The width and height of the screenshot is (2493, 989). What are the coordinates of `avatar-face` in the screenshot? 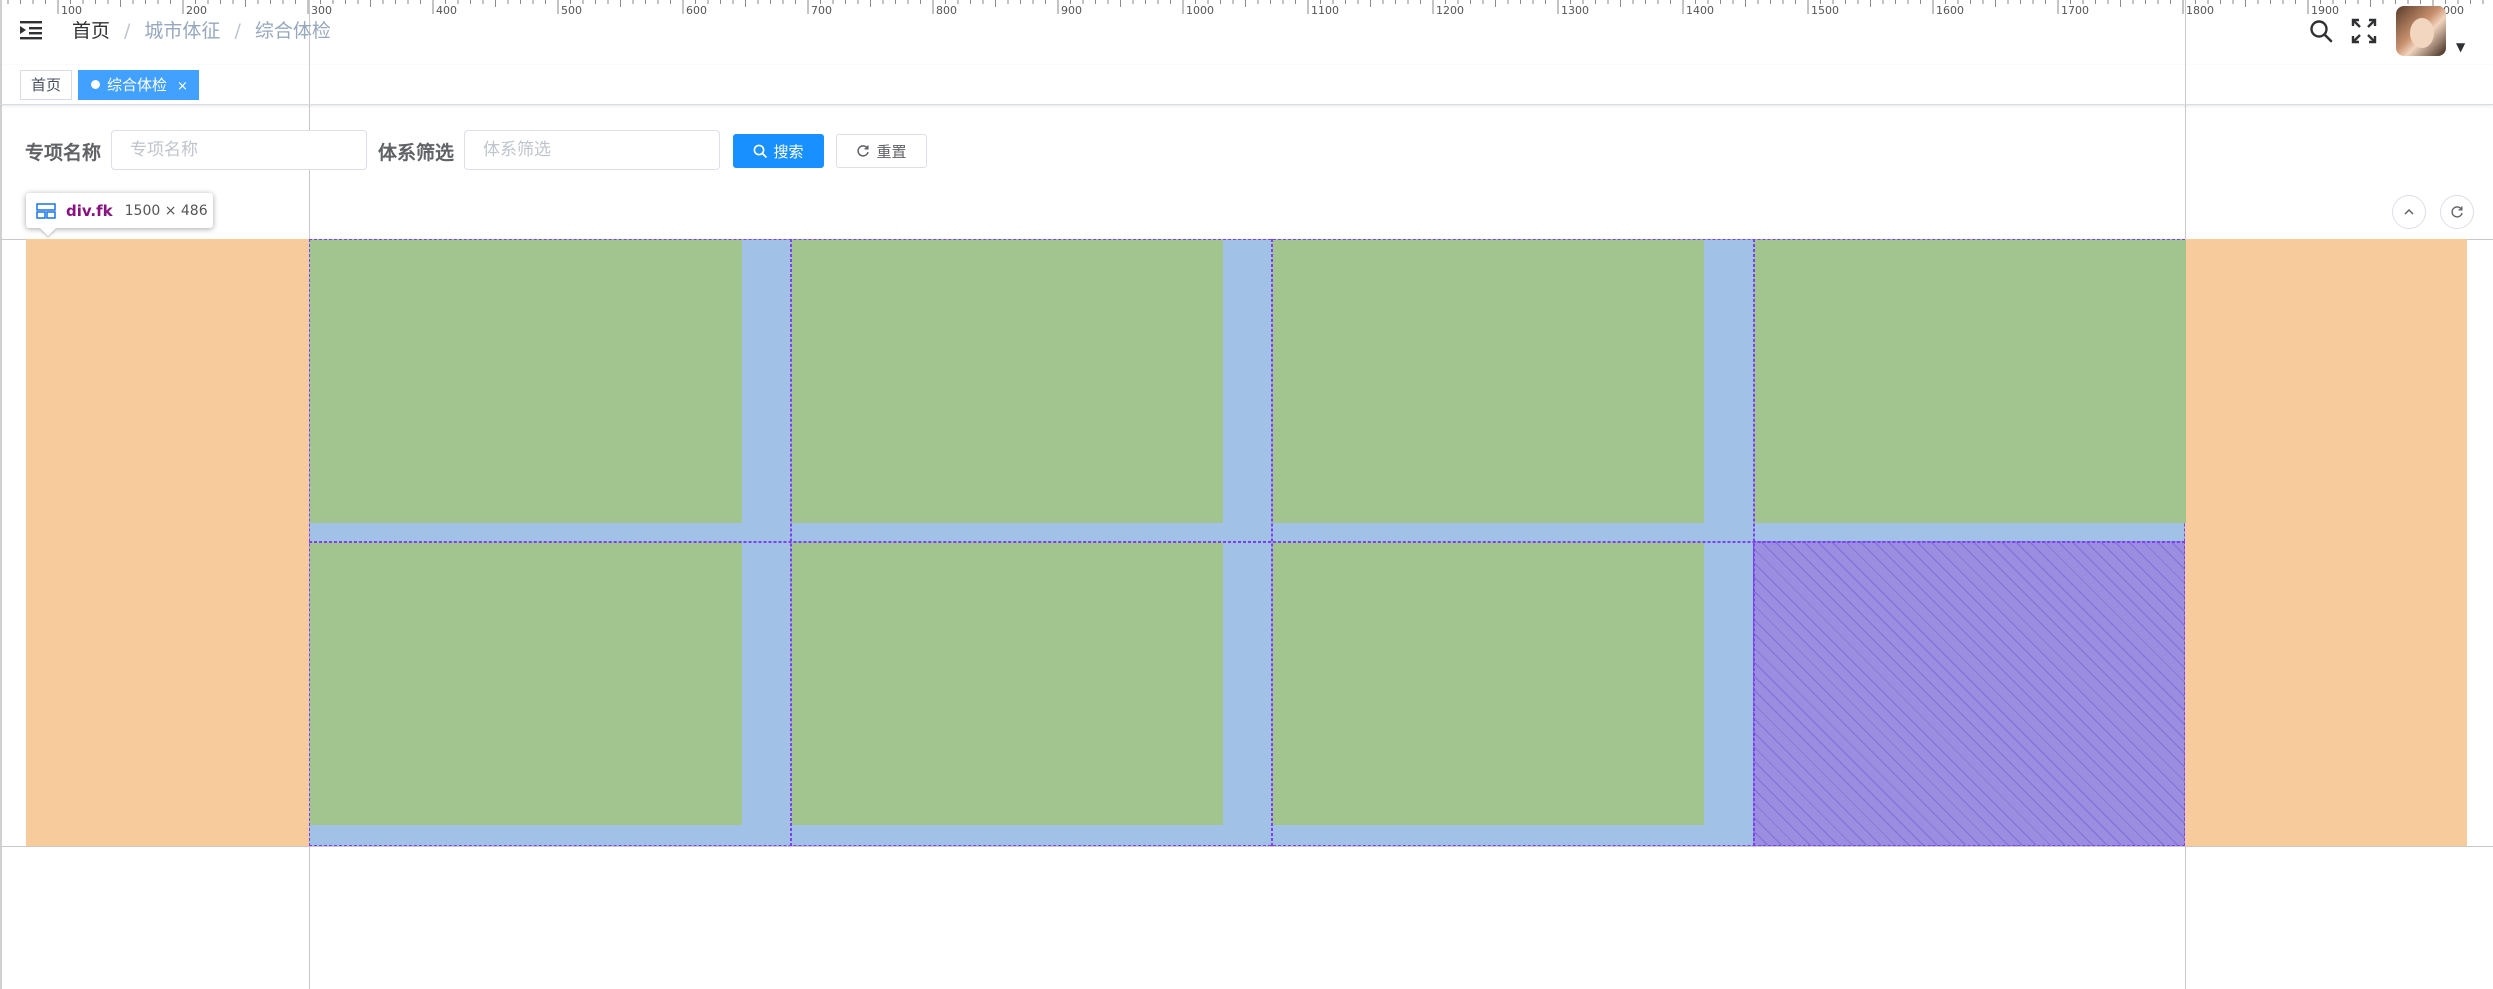 It's located at (2422, 33).